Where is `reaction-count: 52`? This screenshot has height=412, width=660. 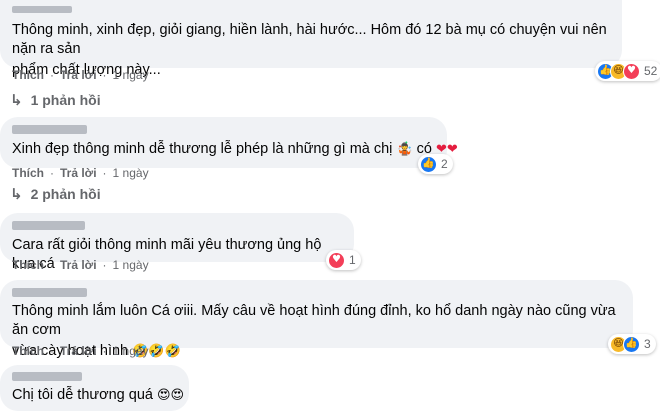
reaction-count: 52 is located at coordinates (651, 71).